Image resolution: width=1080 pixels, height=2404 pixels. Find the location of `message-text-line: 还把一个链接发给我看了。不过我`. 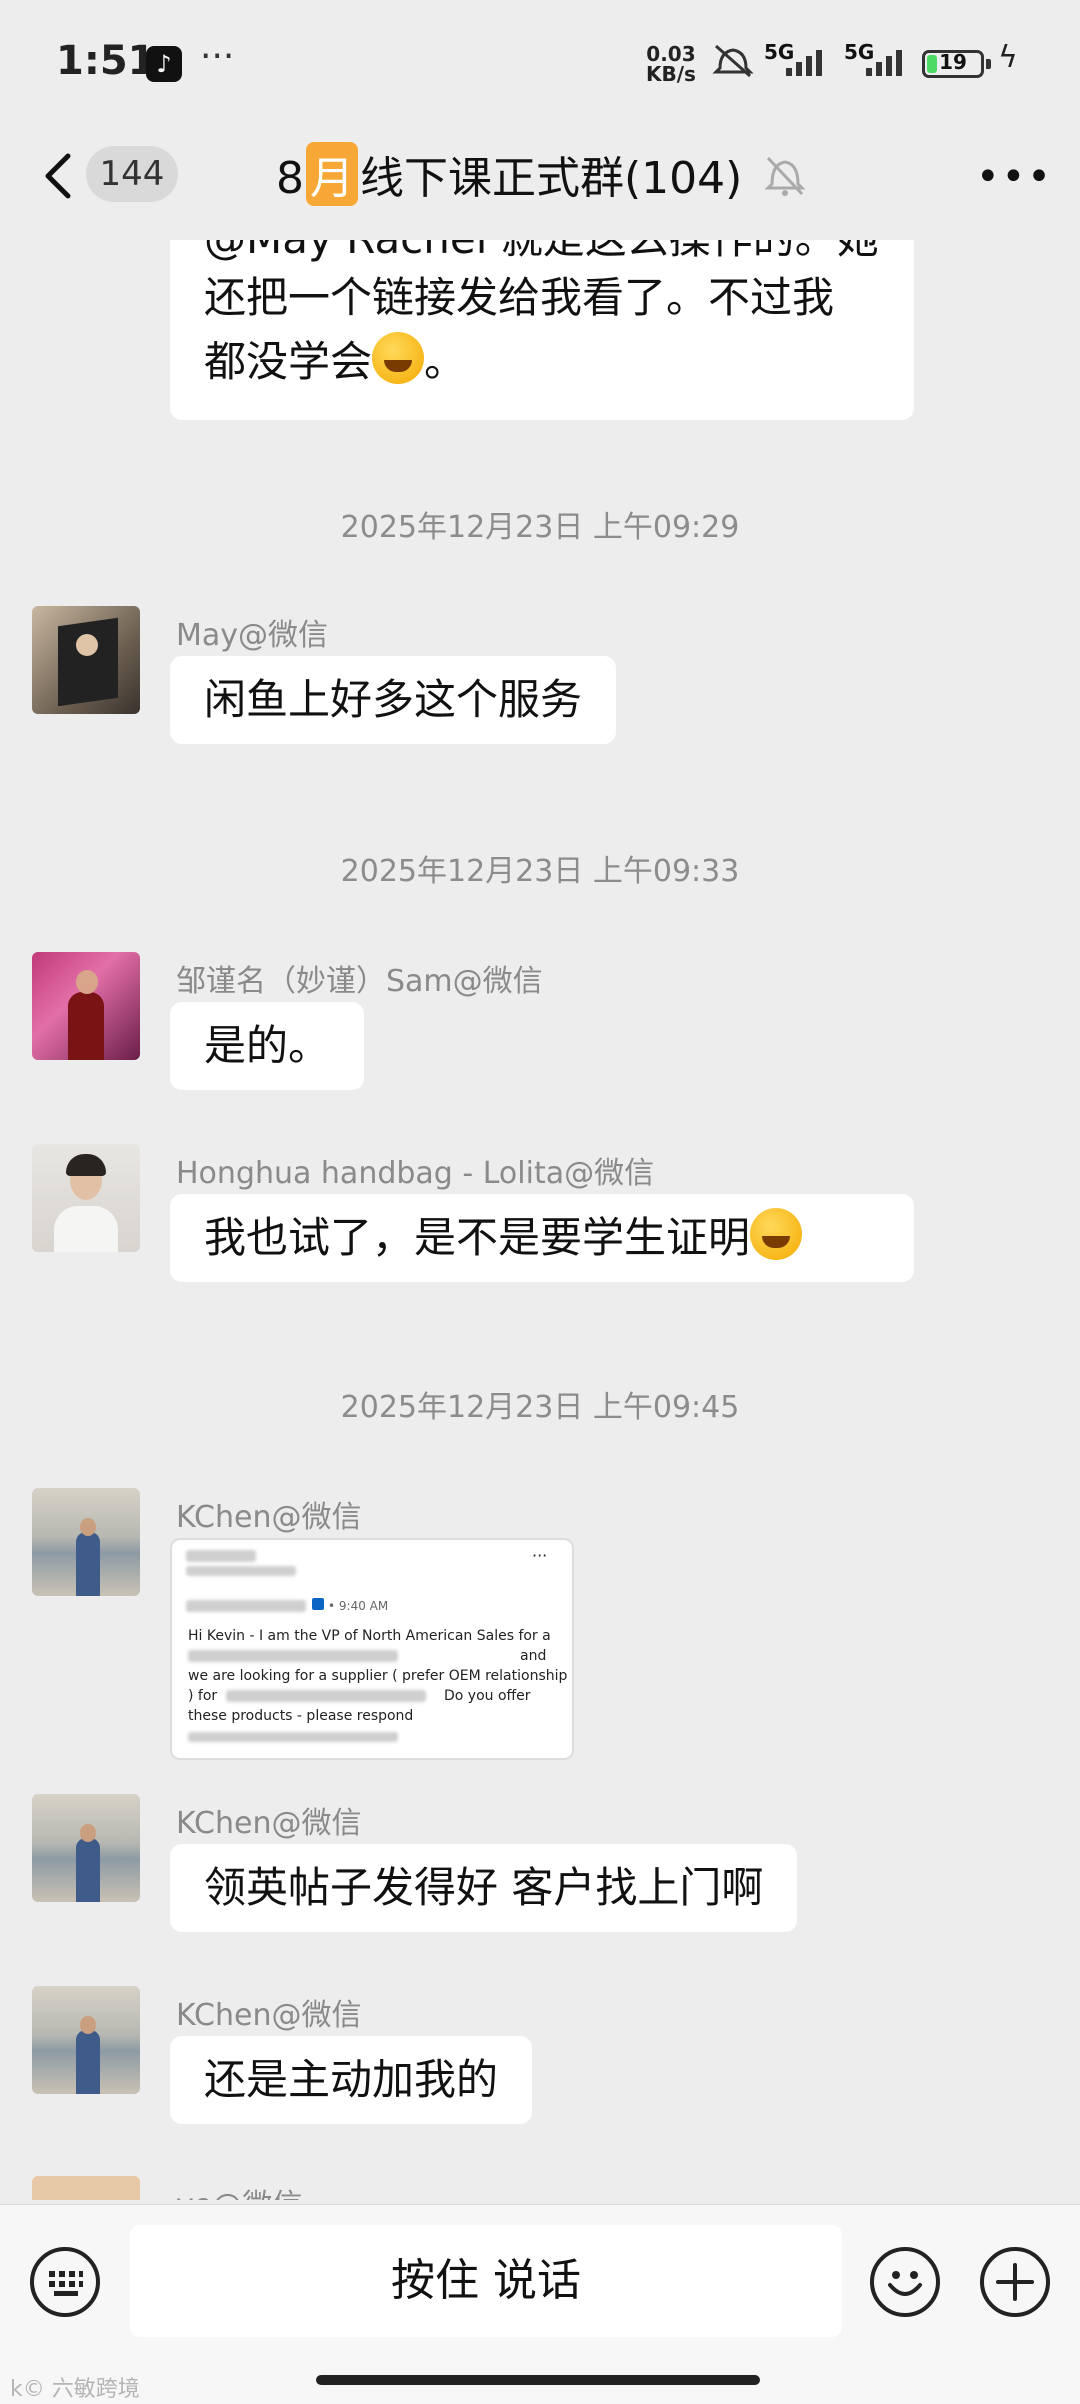

message-text-line: 还把一个链接发给我看了。不过我 is located at coordinates (519, 297).